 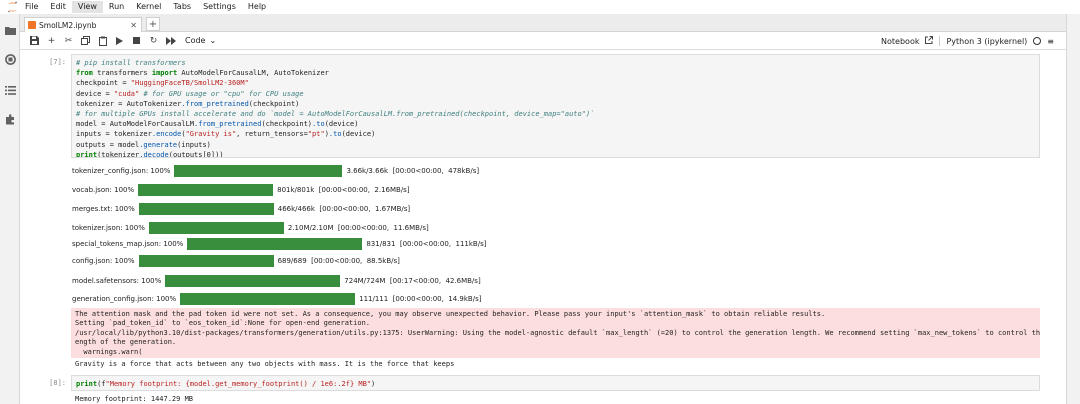 What do you see at coordinates (153, 24) in the screenshot?
I see `add-tab-button: +` at bounding box center [153, 24].